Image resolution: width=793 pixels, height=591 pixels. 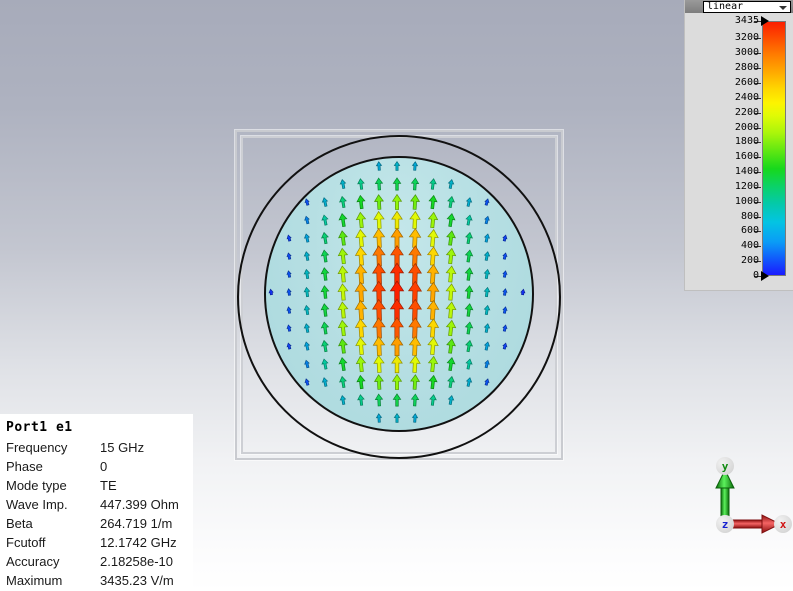 What do you see at coordinates (104, 466) in the screenshot?
I see `info-row-value: 0` at bounding box center [104, 466].